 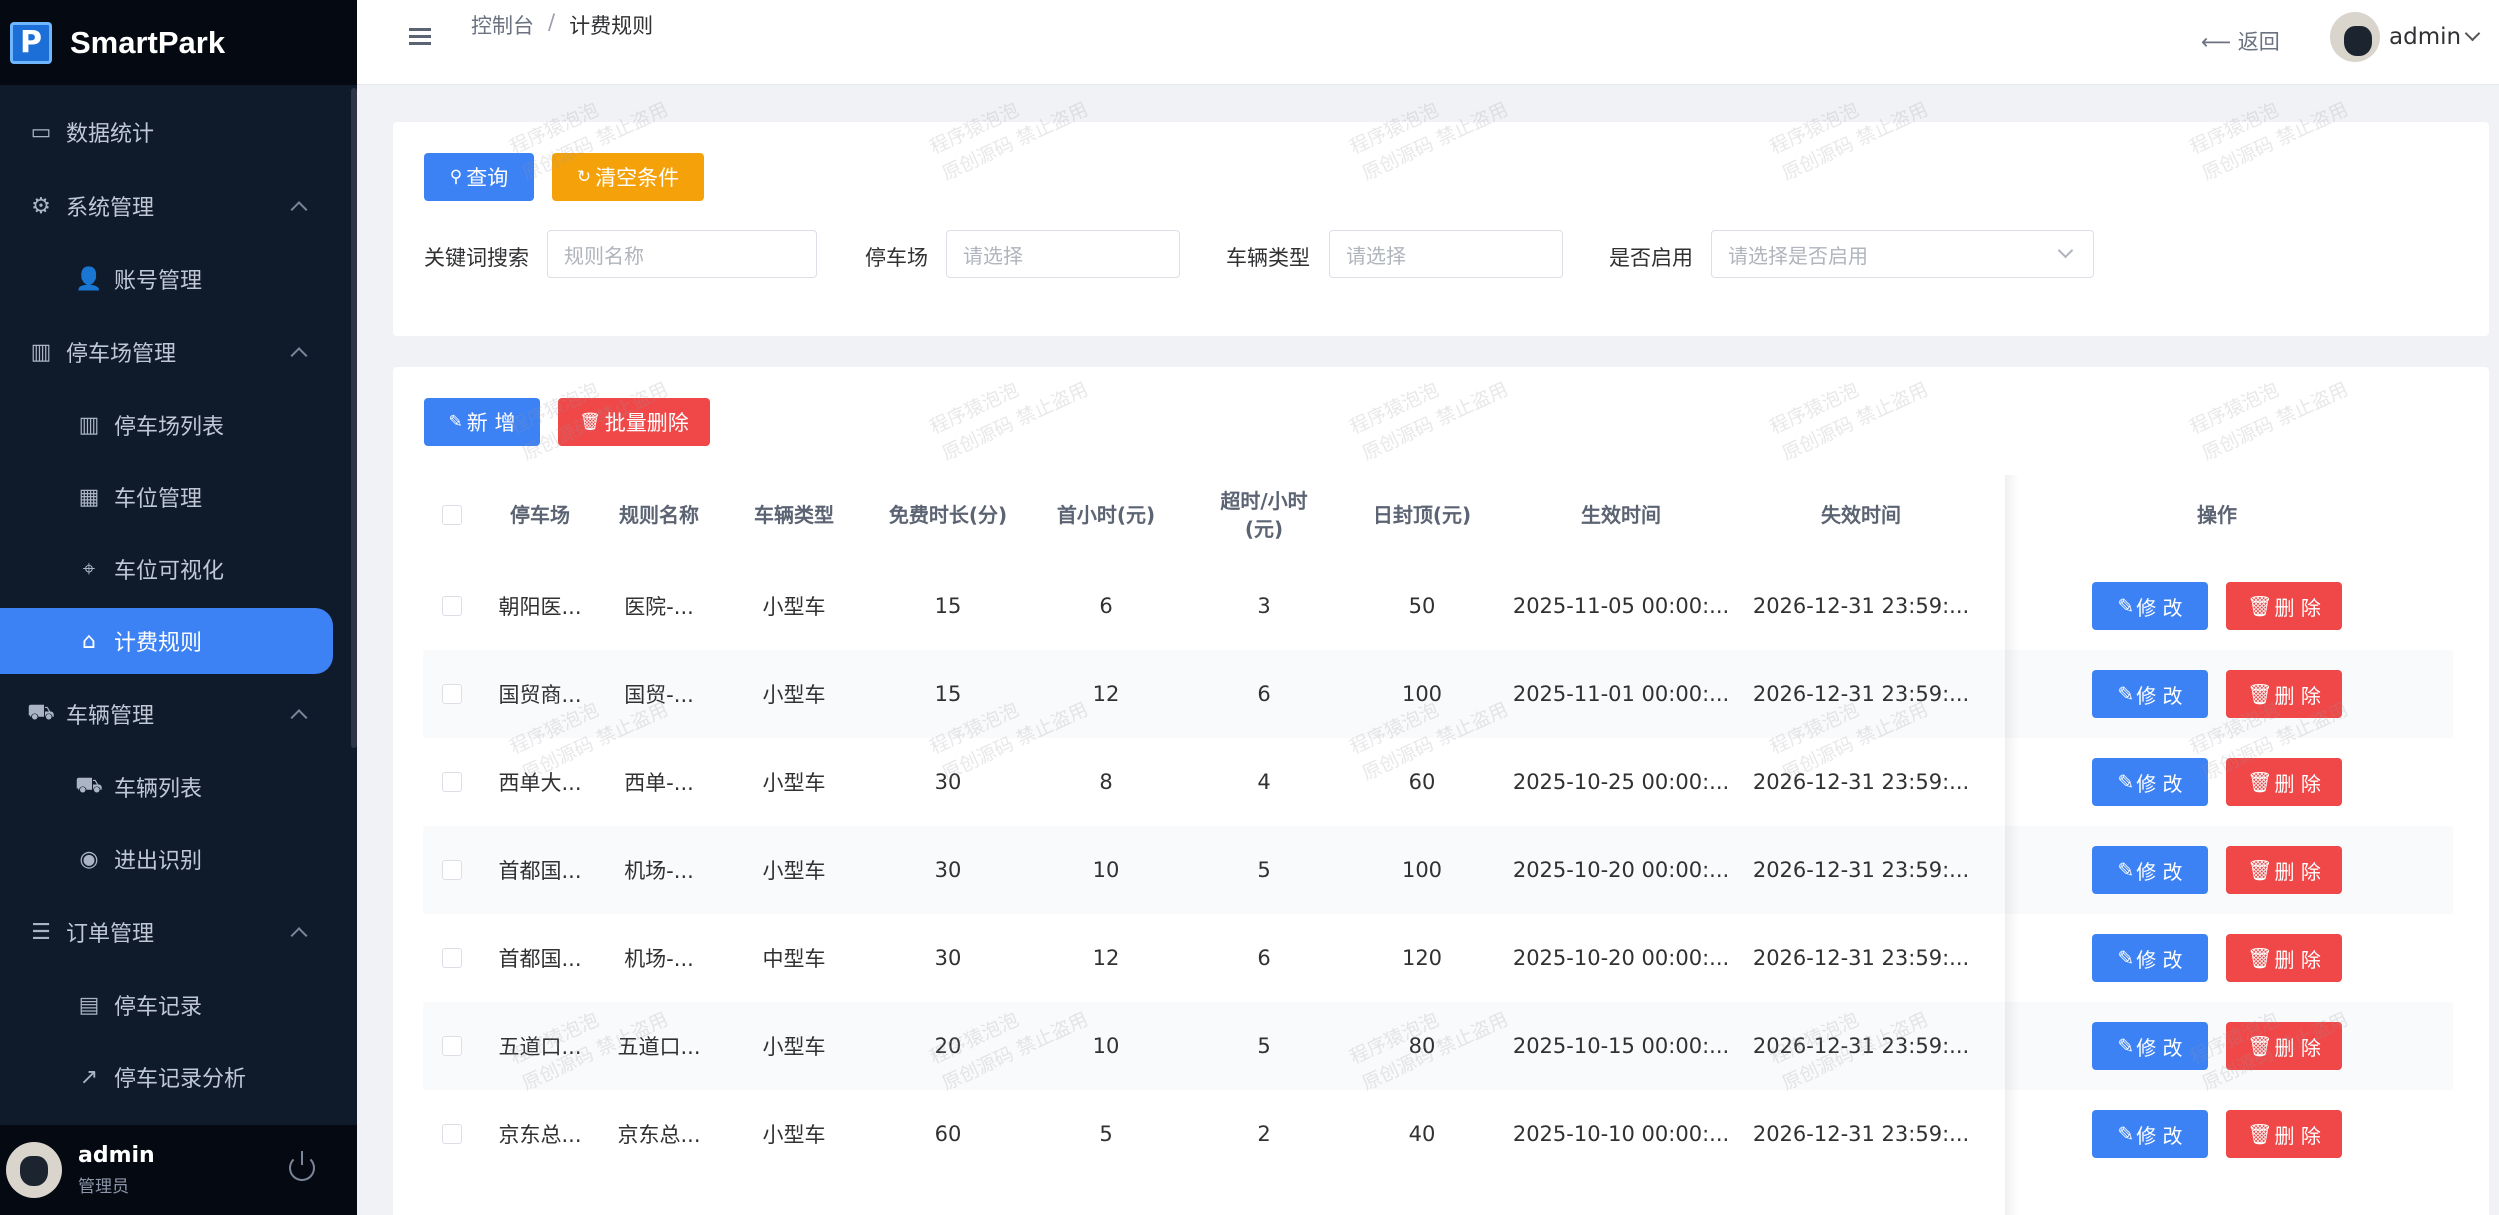 I want to click on sidebar-item: ▭ 数据统计, so click(x=178, y=132).